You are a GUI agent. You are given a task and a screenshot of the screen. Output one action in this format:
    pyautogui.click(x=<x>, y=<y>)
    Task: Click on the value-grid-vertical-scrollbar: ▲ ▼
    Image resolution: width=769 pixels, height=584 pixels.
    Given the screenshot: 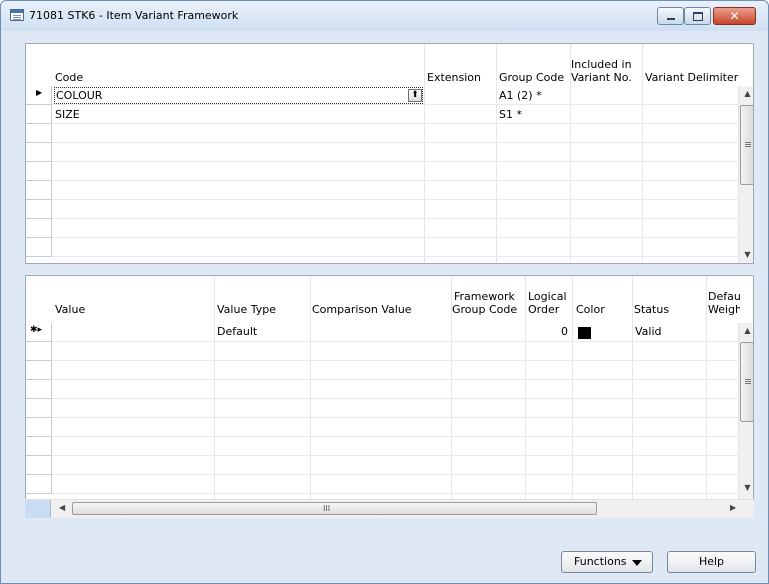 What is the action you would take?
    pyautogui.click(x=745, y=411)
    